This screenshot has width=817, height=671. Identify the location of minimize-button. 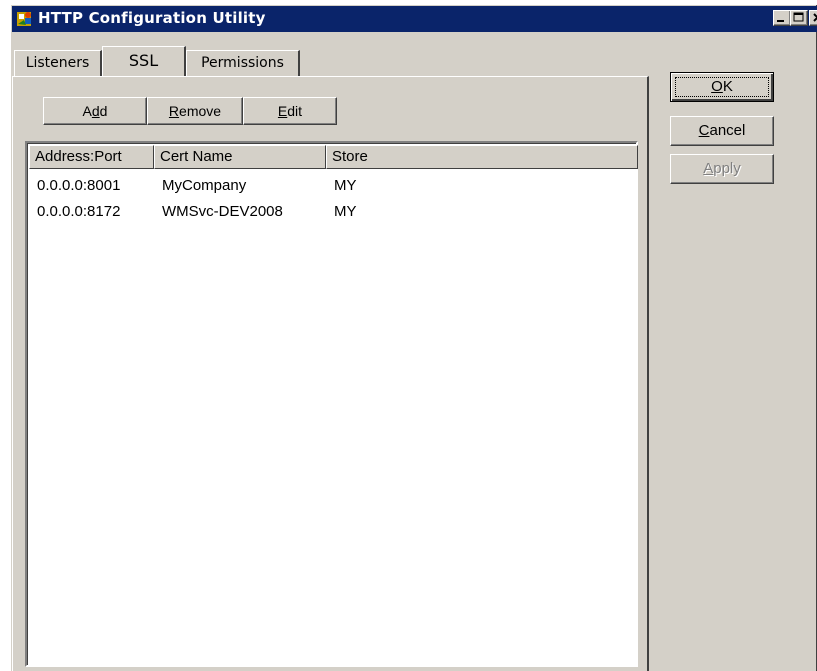
(782, 18).